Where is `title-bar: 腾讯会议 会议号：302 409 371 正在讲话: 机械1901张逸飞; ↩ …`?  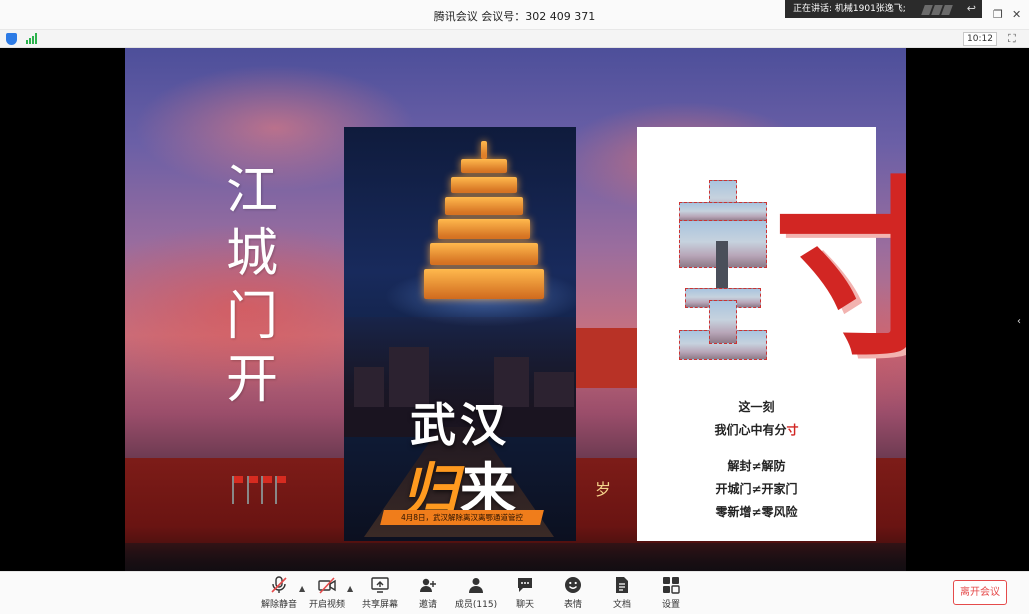 title-bar: 腾讯会议 会议号：302 409 371 正在讲话: 机械1901张逸飞; ↩ … is located at coordinates (514, 15).